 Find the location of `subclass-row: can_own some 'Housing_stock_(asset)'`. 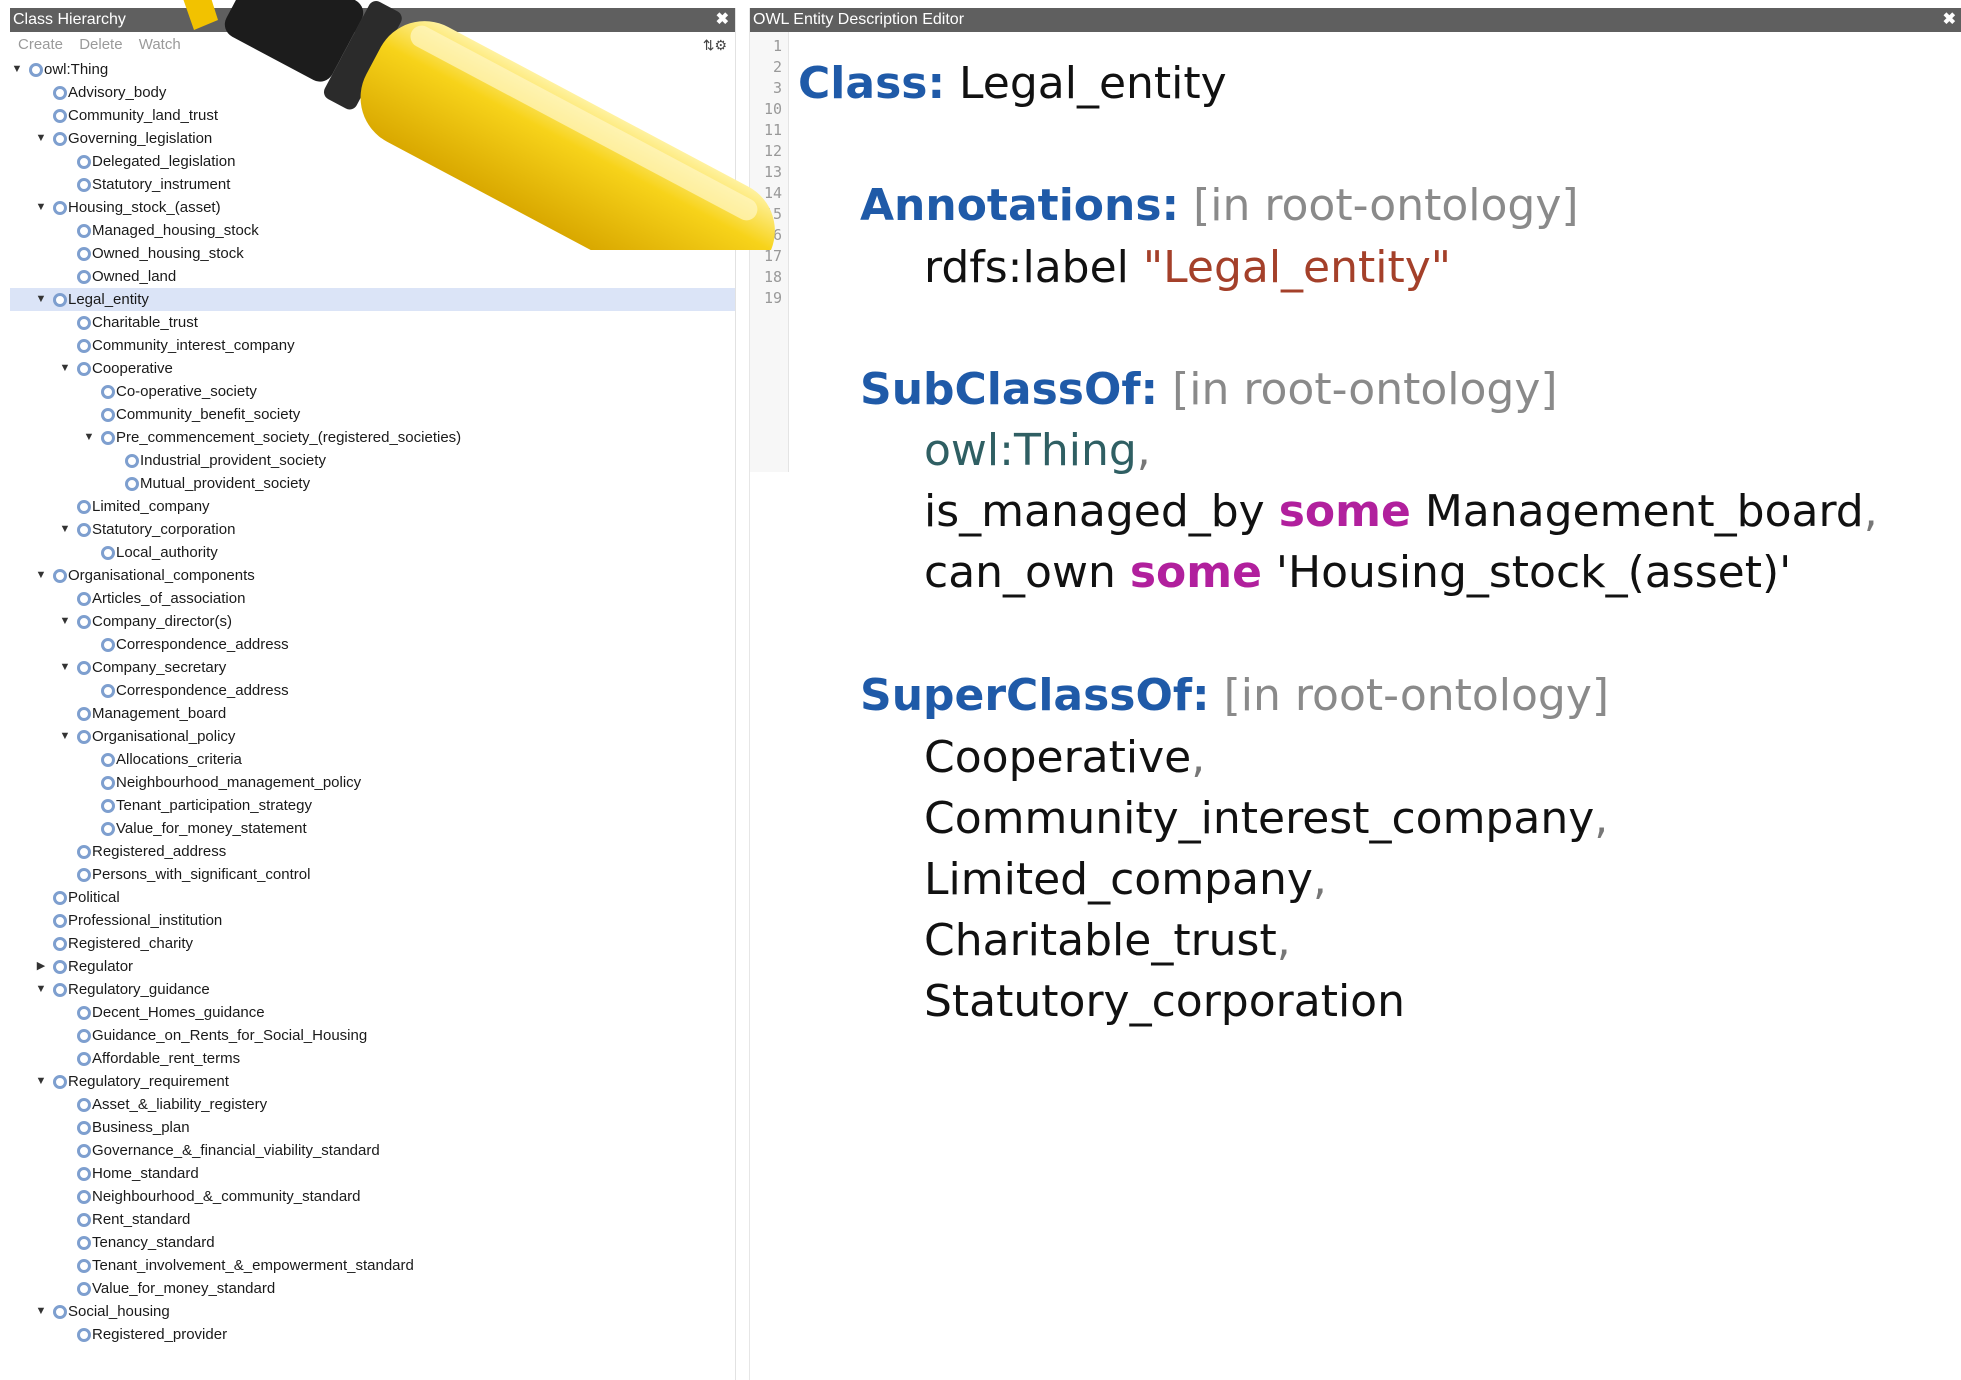

subclass-row: can_own some 'Housing_stock_(asset)' is located at coordinates (1357, 572).